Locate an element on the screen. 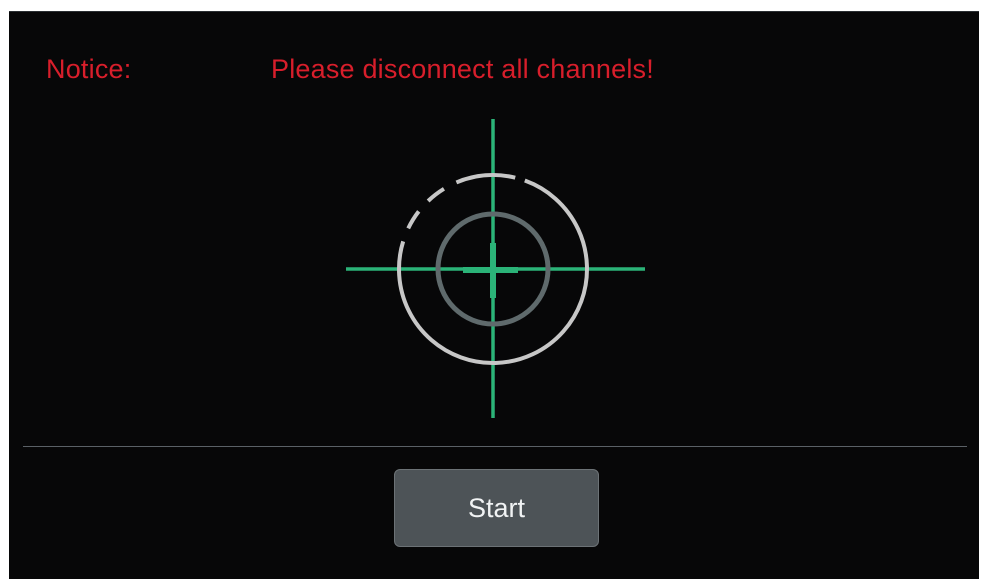 The height and width of the screenshot is (579, 981). divider is located at coordinates (495, 446).